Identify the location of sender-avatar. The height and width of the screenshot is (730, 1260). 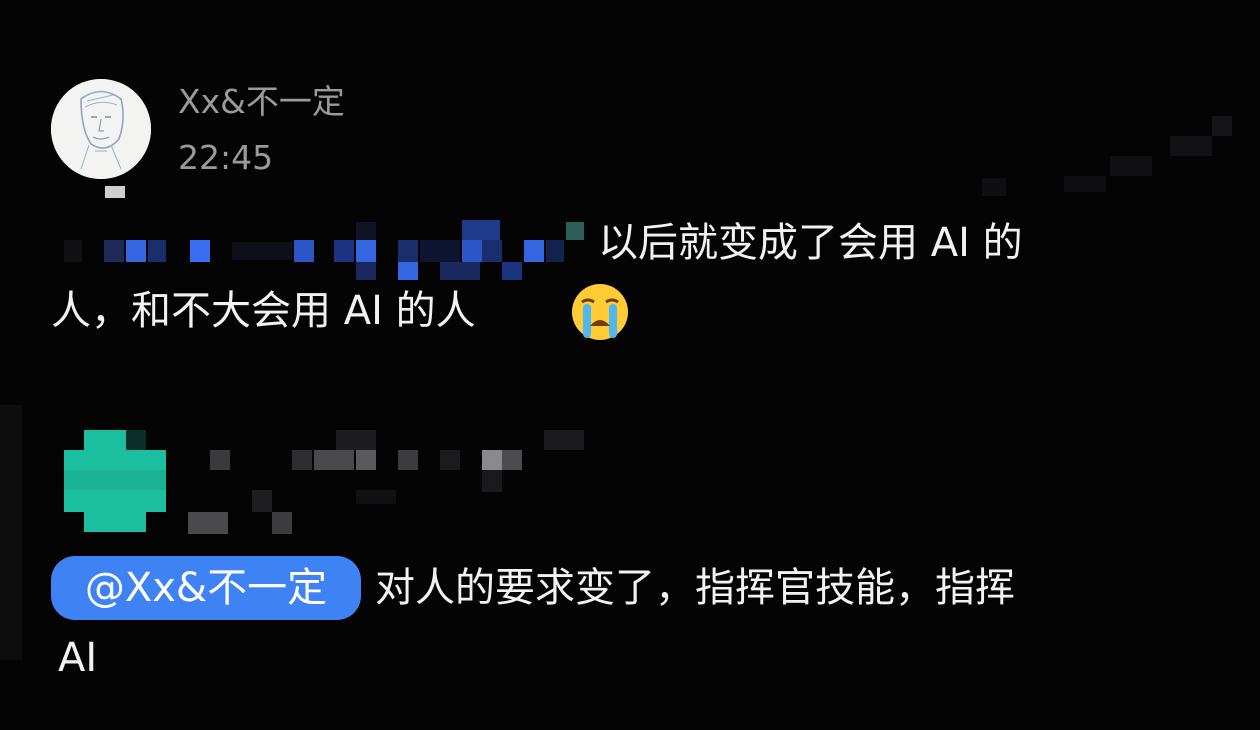
(101, 129).